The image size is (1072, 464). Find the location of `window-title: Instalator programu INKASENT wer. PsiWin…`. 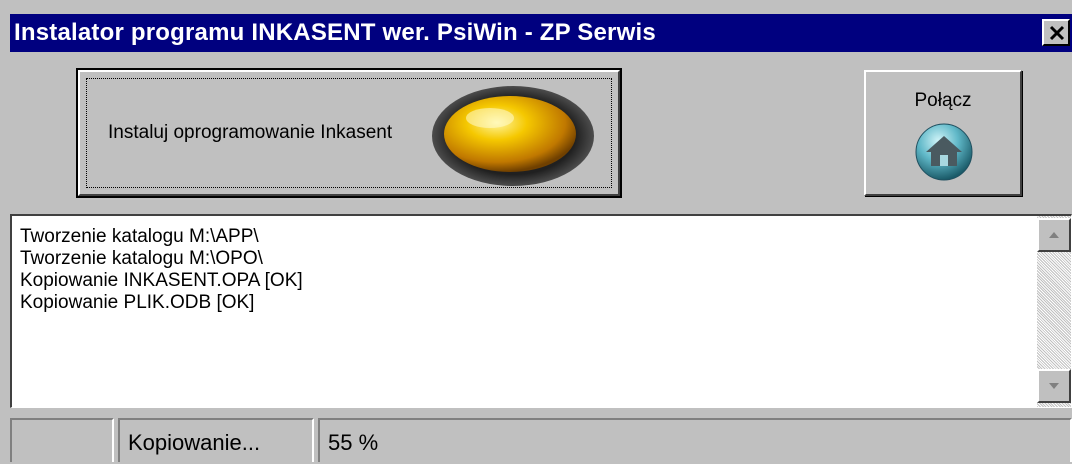

window-title: Instalator programu INKASENT wer. PsiWin… is located at coordinates (335, 32).